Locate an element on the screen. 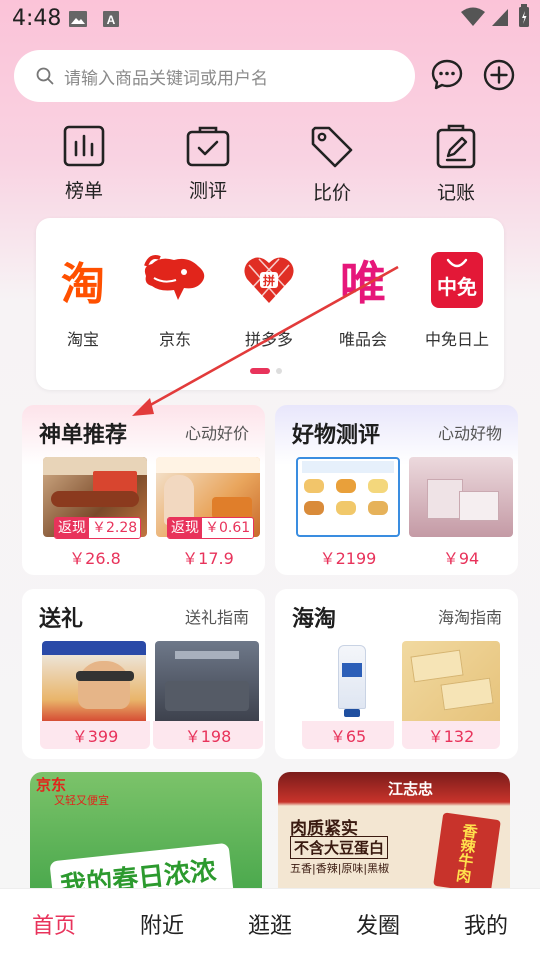 The width and height of the screenshot is (540, 960). carousel-dot is located at coordinates (279, 371).